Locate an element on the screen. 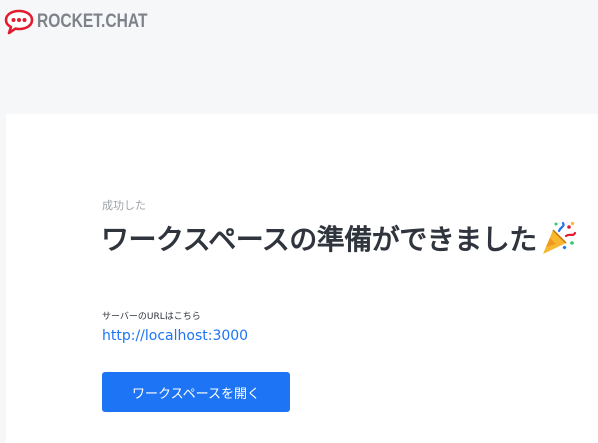 This screenshot has height=443, width=598. rocket-chat-logo: ROCKET.CHAT is located at coordinates (88, 22).